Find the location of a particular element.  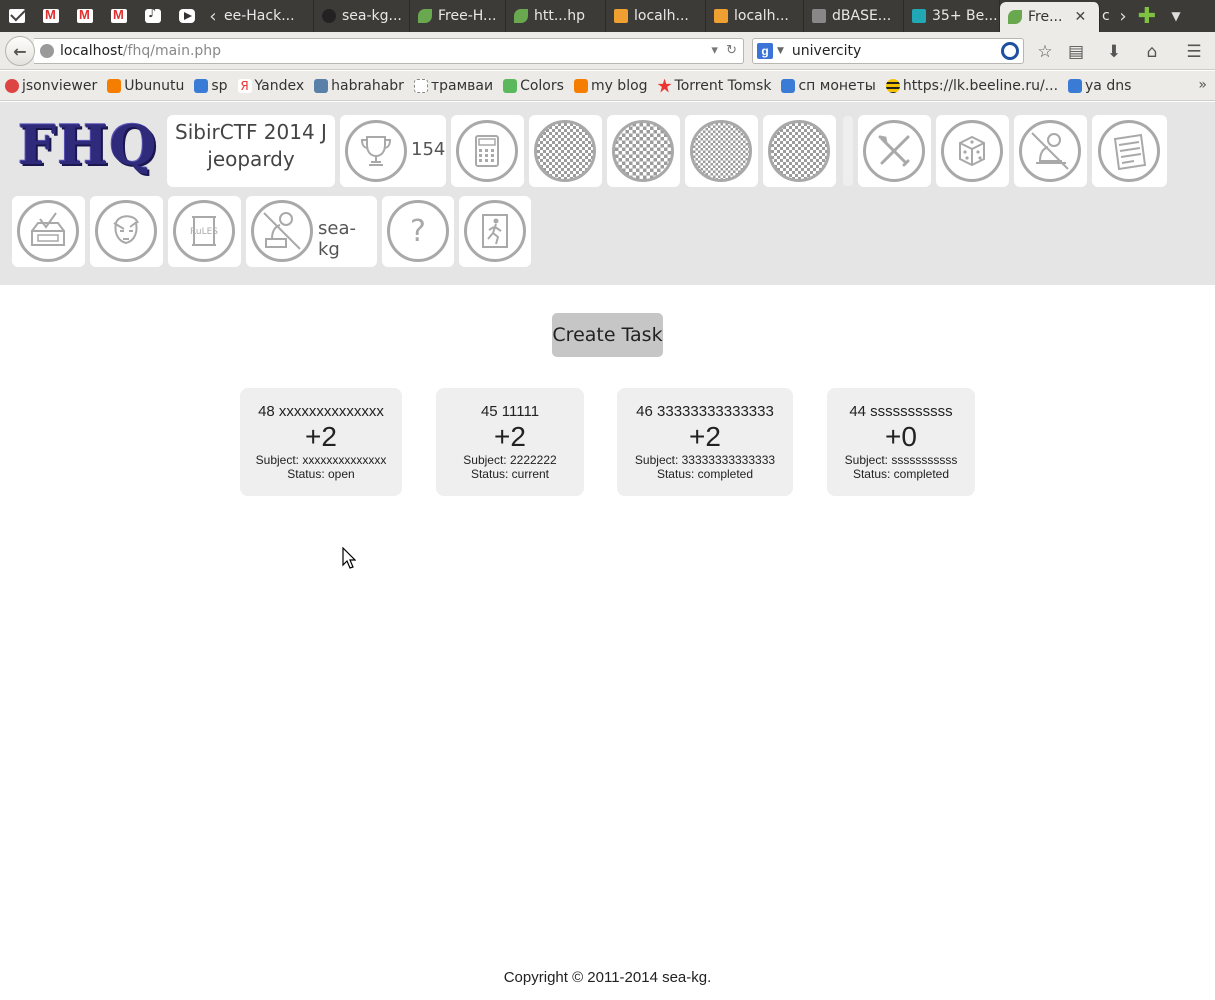

bookmark-label: Colors is located at coordinates (542, 85).